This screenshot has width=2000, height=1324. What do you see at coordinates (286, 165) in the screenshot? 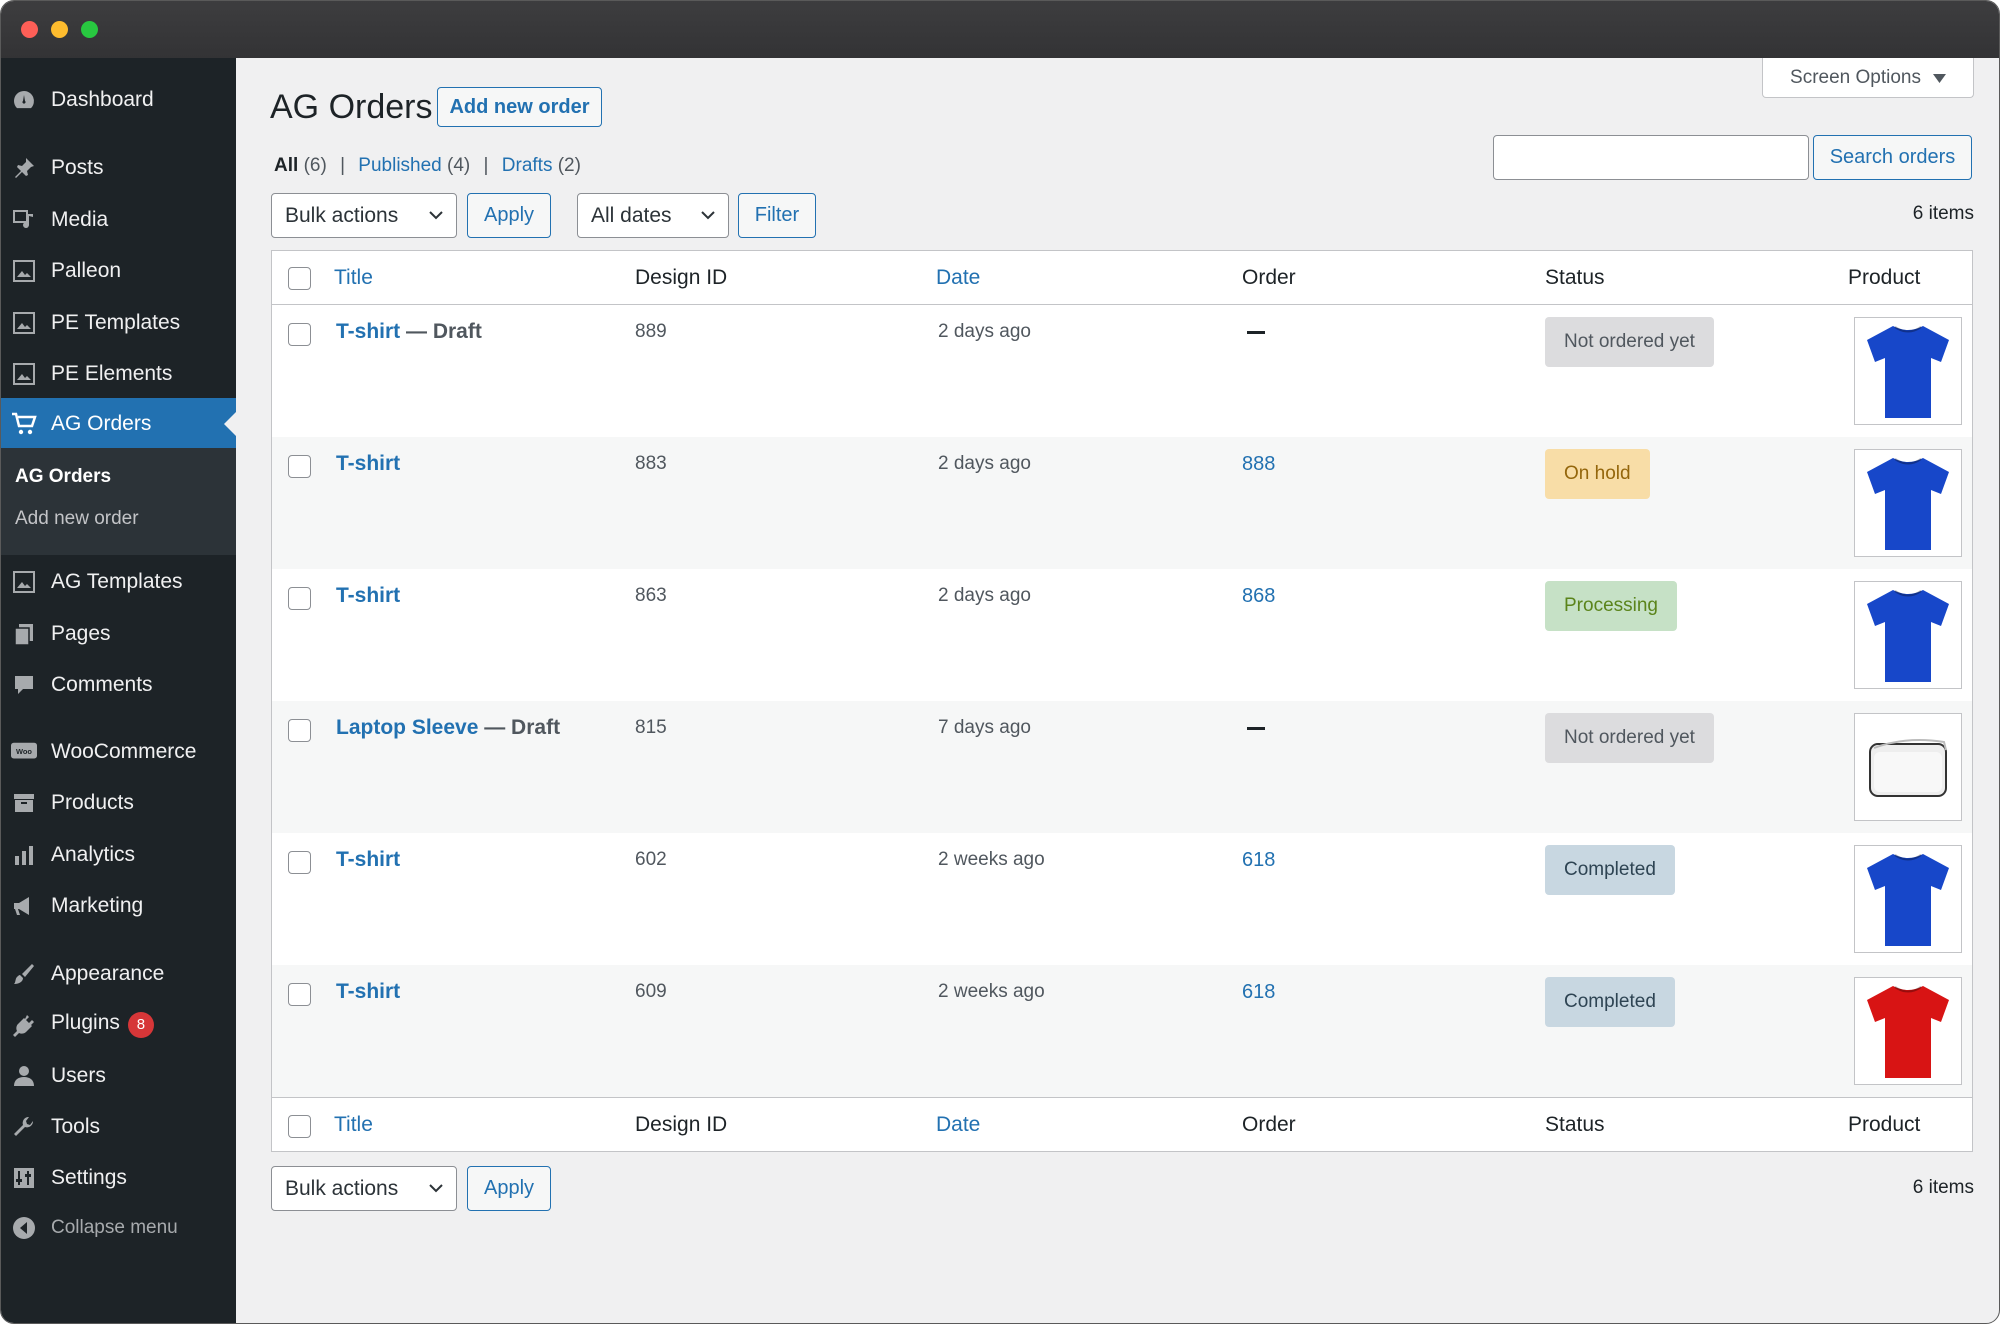
I see `view-all-link: All` at bounding box center [286, 165].